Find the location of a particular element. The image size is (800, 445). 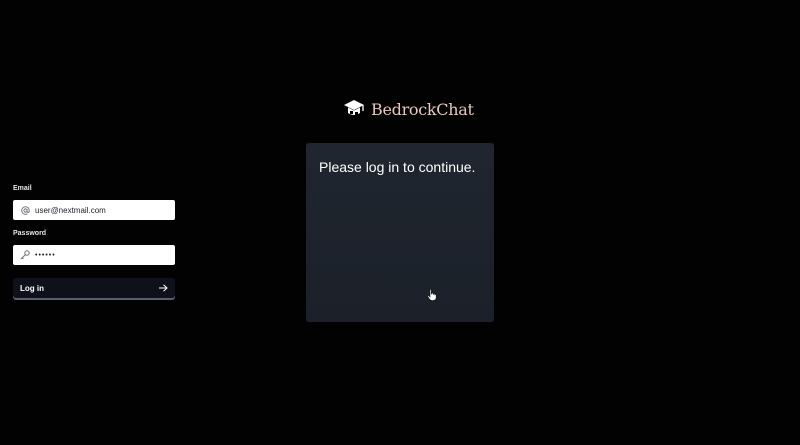

email-field-wrapper is located at coordinates (94, 210).